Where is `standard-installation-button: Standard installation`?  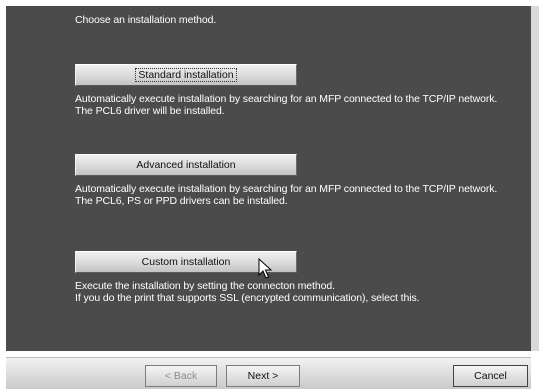
standard-installation-button: Standard installation is located at coordinates (186, 75).